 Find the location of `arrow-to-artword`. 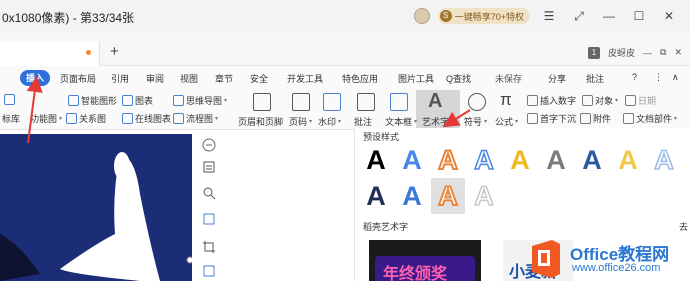

arrow-to-artword is located at coordinates (456, 118).